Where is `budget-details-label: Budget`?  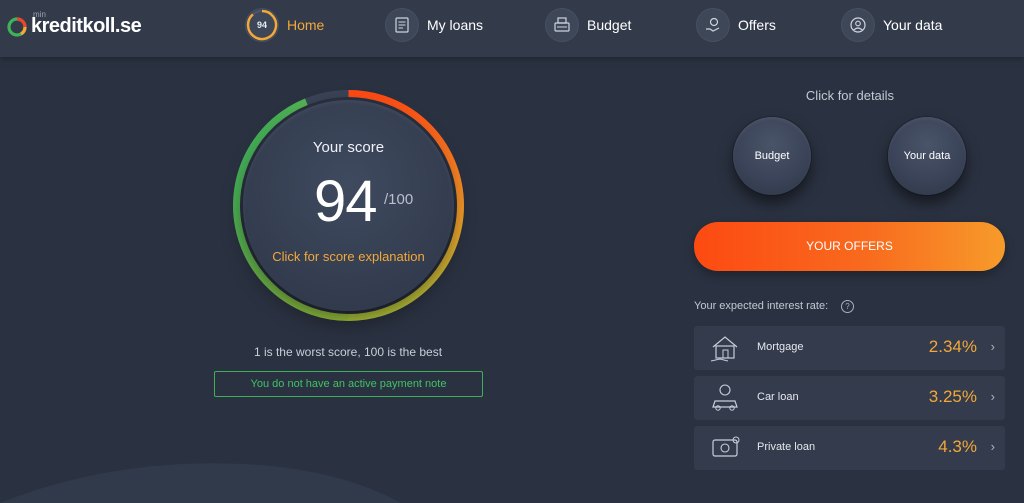 budget-details-label: Budget is located at coordinates (772, 156).